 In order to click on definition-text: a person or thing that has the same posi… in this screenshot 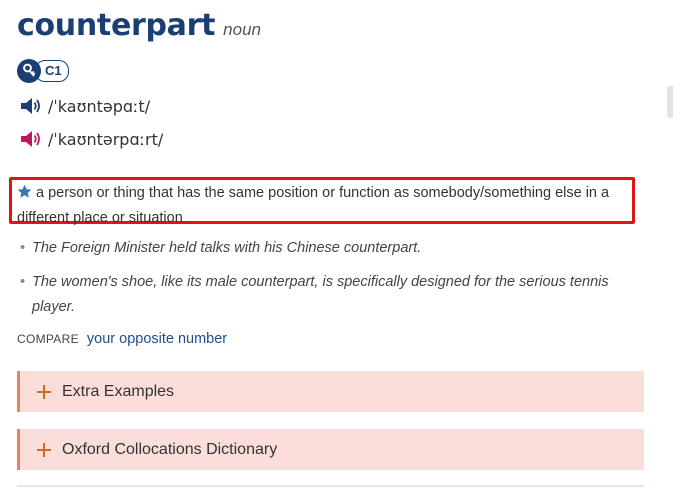, I will do `click(313, 205)`.